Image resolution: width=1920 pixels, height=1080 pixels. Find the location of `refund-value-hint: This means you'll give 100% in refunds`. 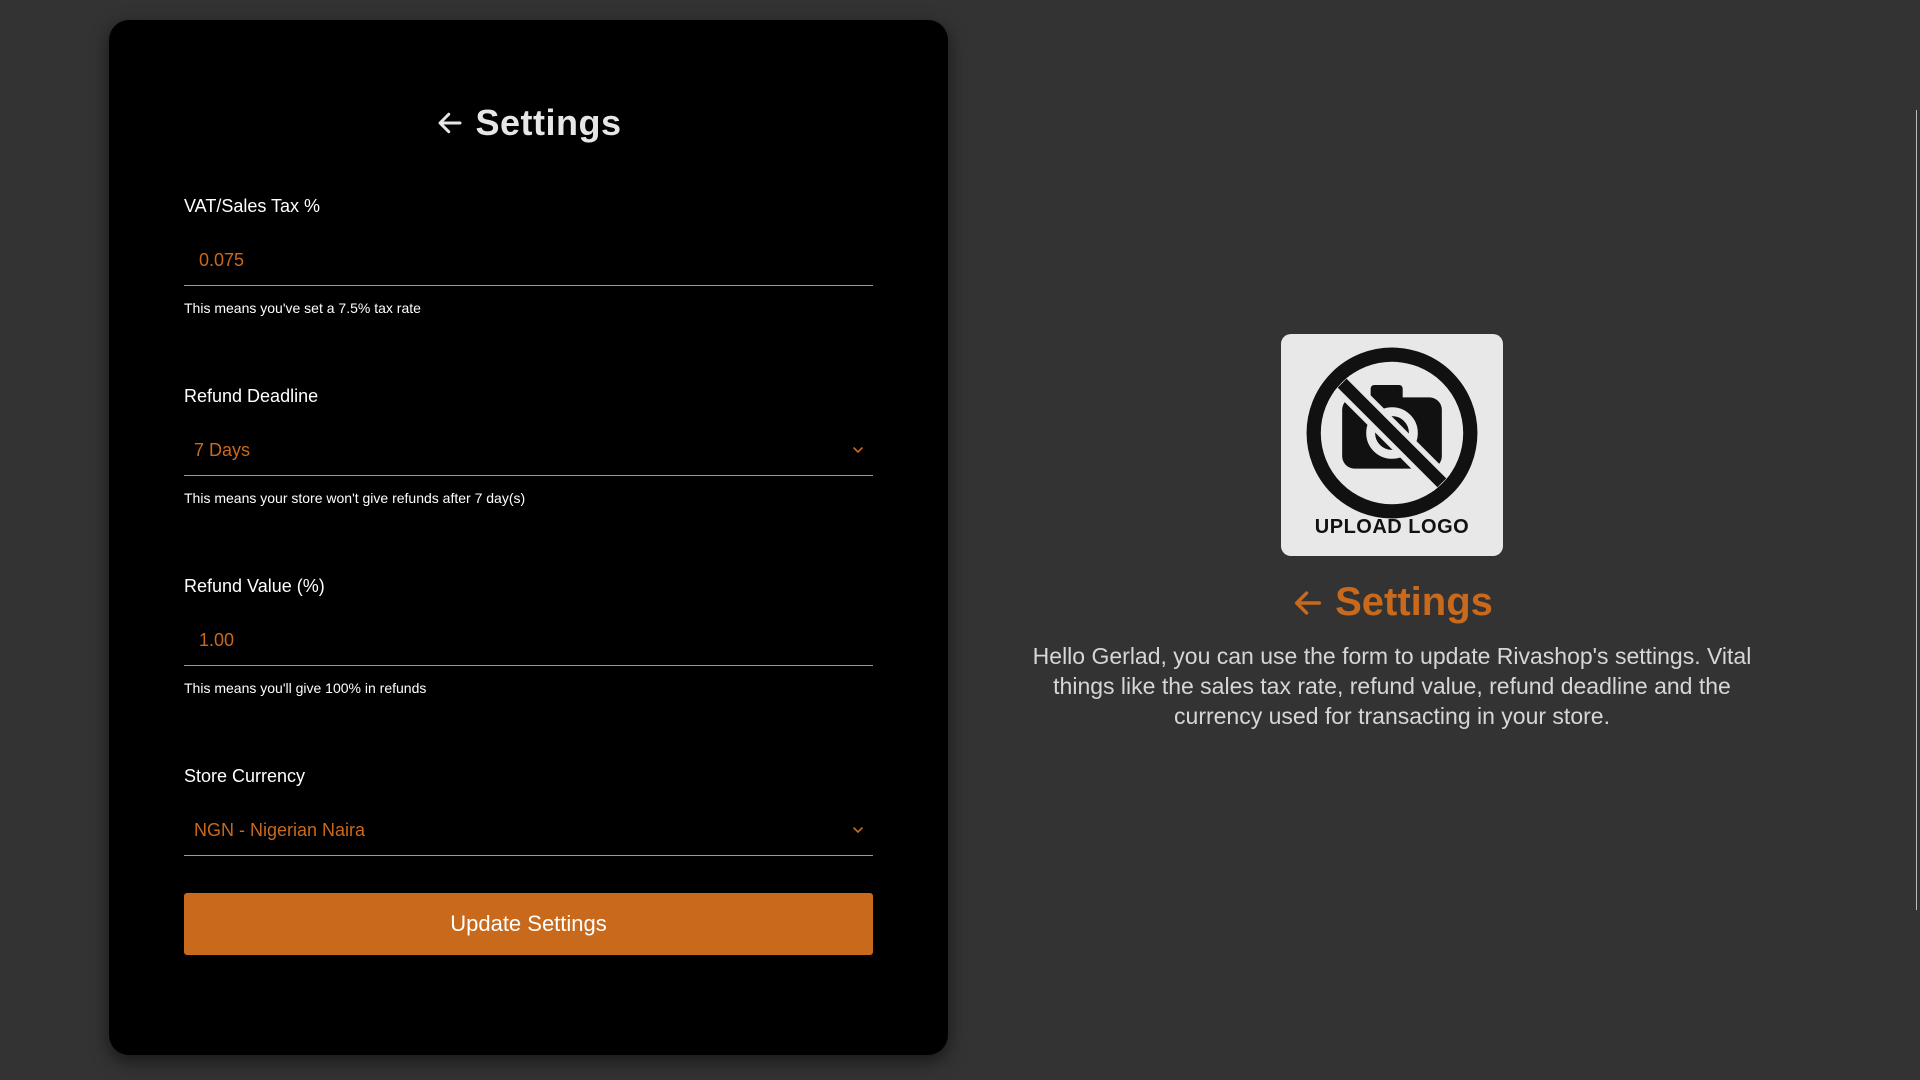

refund-value-hint: This means you'll give 100% in refunds is located at coordinates (305, 688).